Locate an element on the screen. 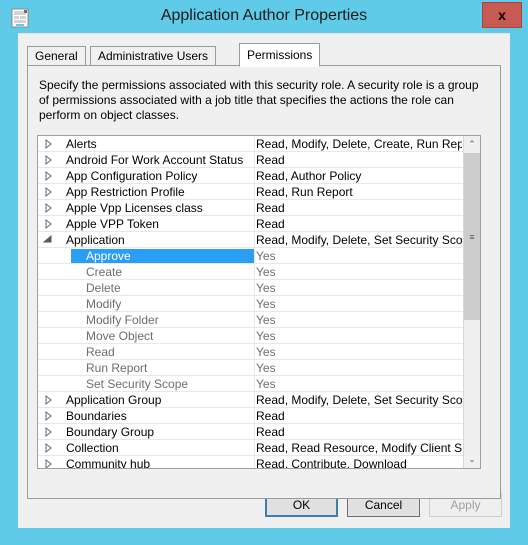 Image resolution: width=528 pixels, height=545 pixels. object-class-name: Boundaries is located at coordinates (96, 416).